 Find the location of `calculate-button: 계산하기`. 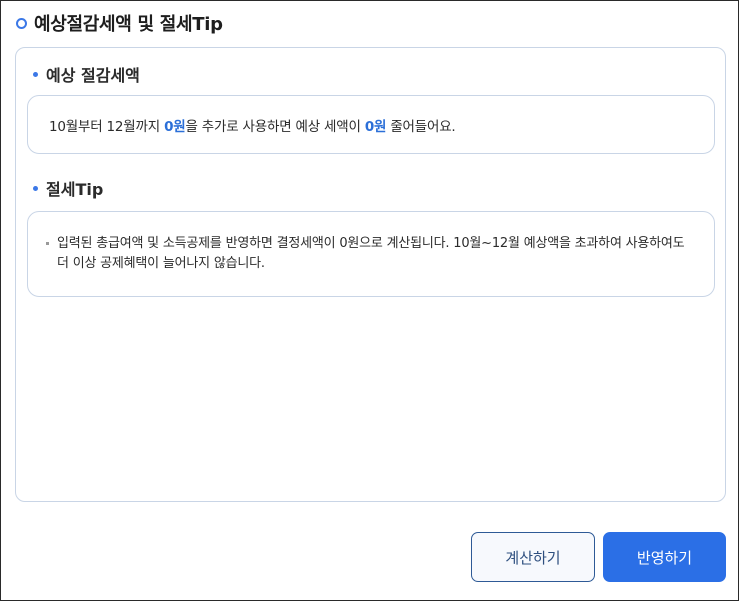

calculate-button: 계산하기 is located at coordinates (533, 557).